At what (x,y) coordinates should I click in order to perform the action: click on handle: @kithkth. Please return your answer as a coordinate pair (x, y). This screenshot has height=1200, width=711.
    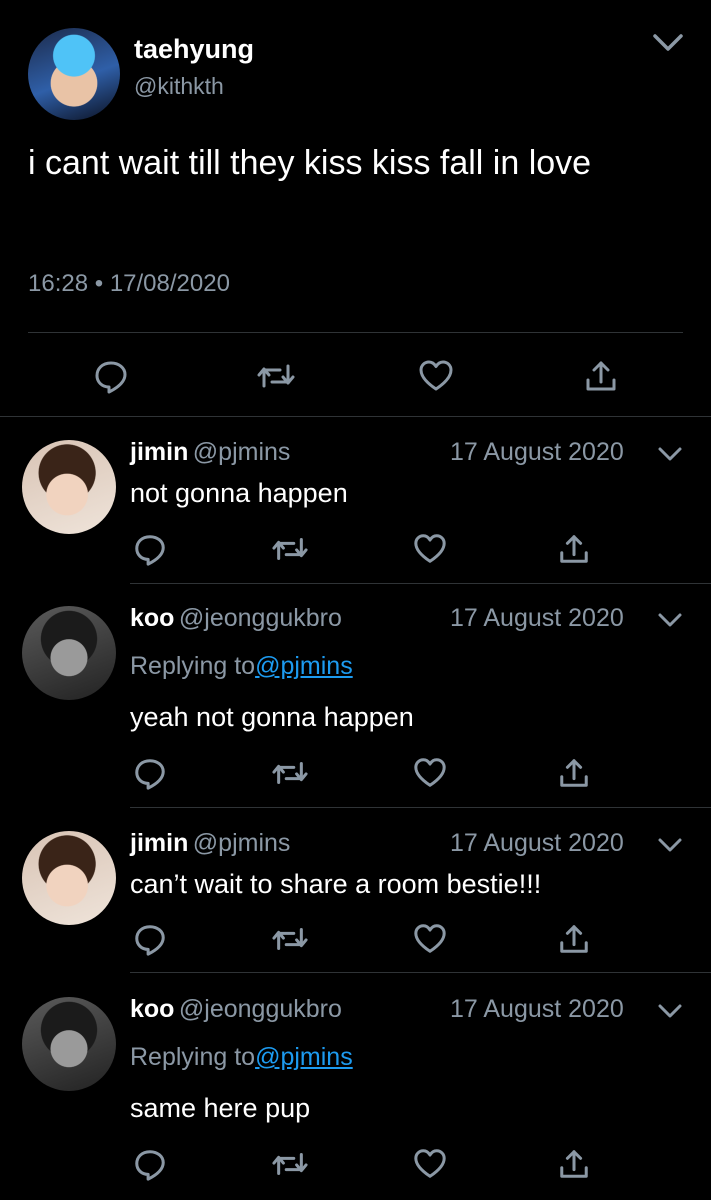
    Looking at the image, I should click on (179, 86).